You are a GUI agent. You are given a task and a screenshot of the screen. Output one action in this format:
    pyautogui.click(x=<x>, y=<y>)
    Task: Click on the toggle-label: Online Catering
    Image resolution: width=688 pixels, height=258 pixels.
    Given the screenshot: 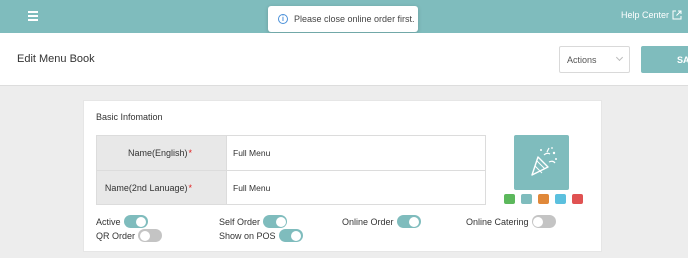 What is the action you would take?
    pyautogui.click(x=497, y=221)
    